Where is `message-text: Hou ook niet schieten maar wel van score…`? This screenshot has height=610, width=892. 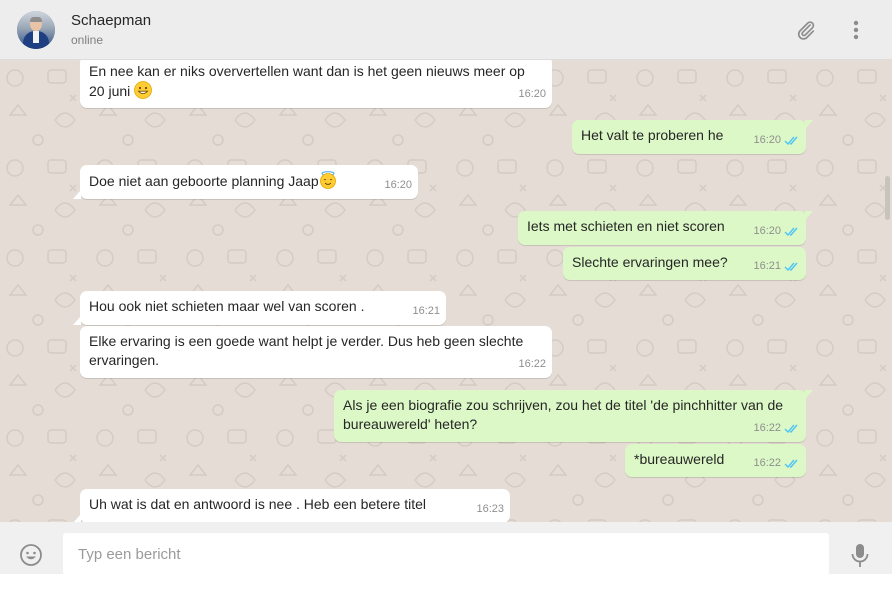 message-text: Hou ook niet schieten maar wel van score… is located at coordinates (227, 306).